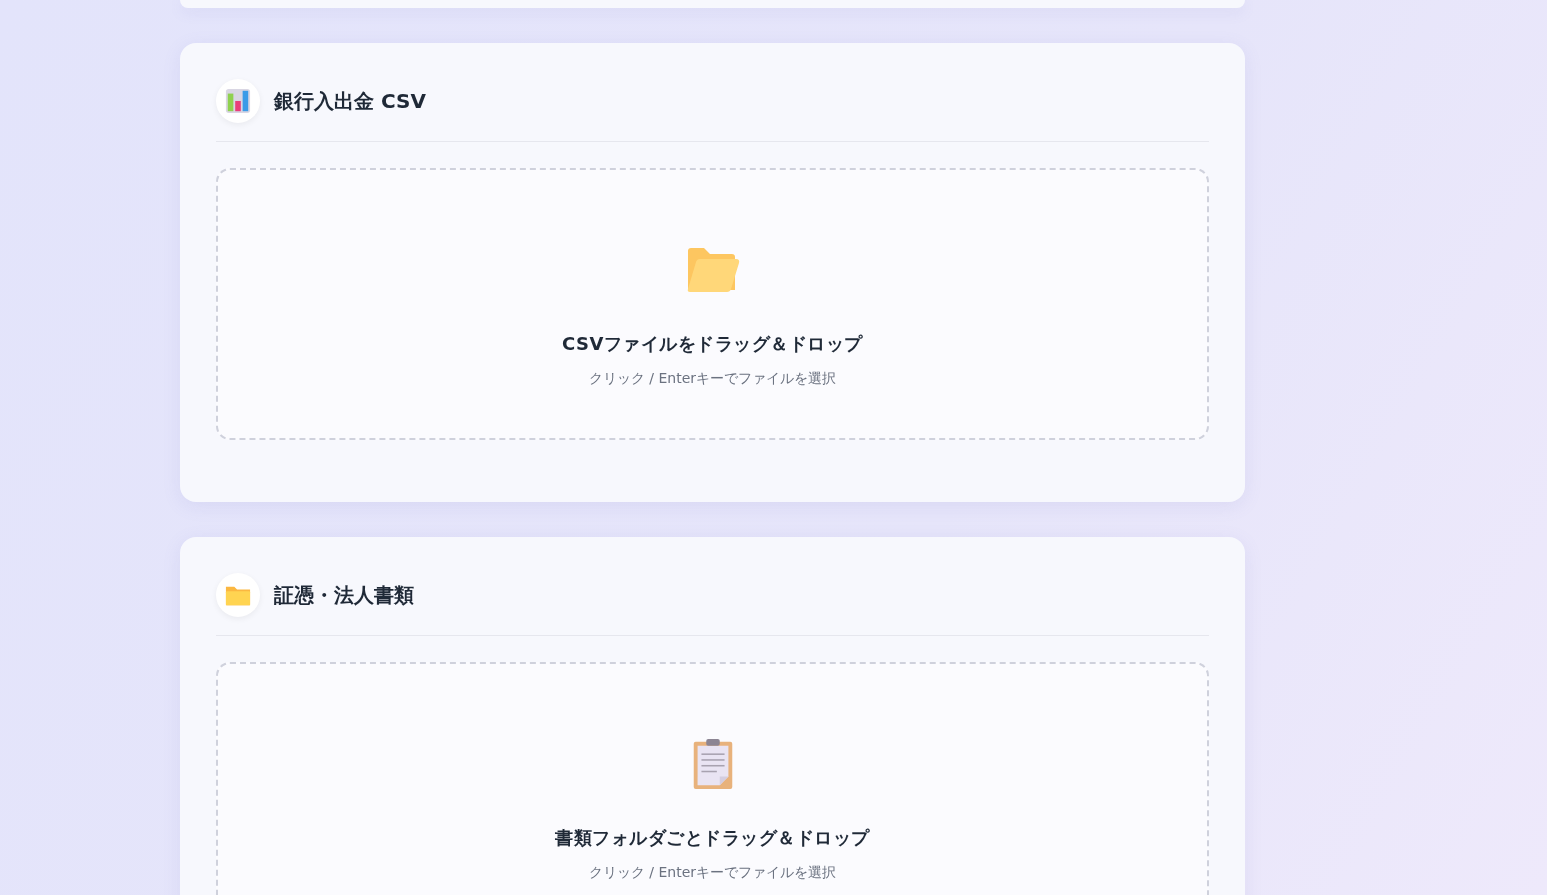 This screenshot has width=1547, height=895. What do you see at coordinates (712, 838) in the screenshot?
I see `drop-zone-heading: 書類フォルダごとドラッグ＆ドロップ` at bounding box center [712, 838].